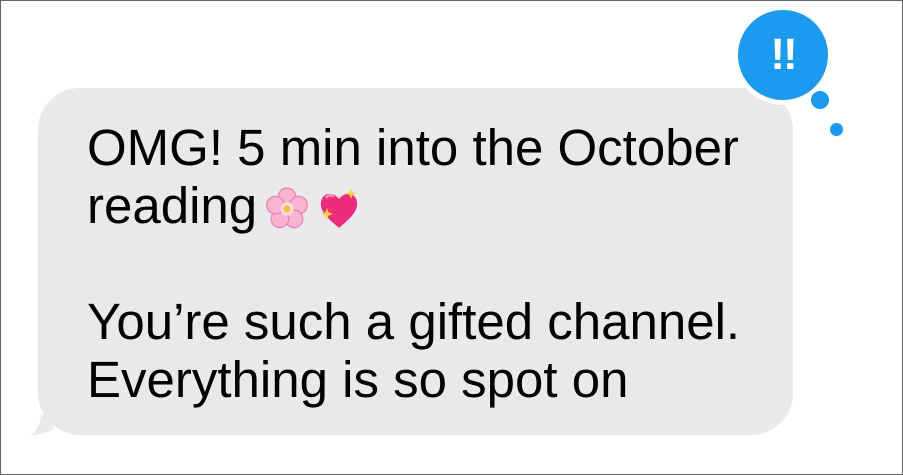 Image resolution: width=903 pixels, height=475 pixels. What do you see at coordinates (413, 147) in the screenshot?
I see `message-text: OMG! 5 min into the October` at bounding box center [413, 147].